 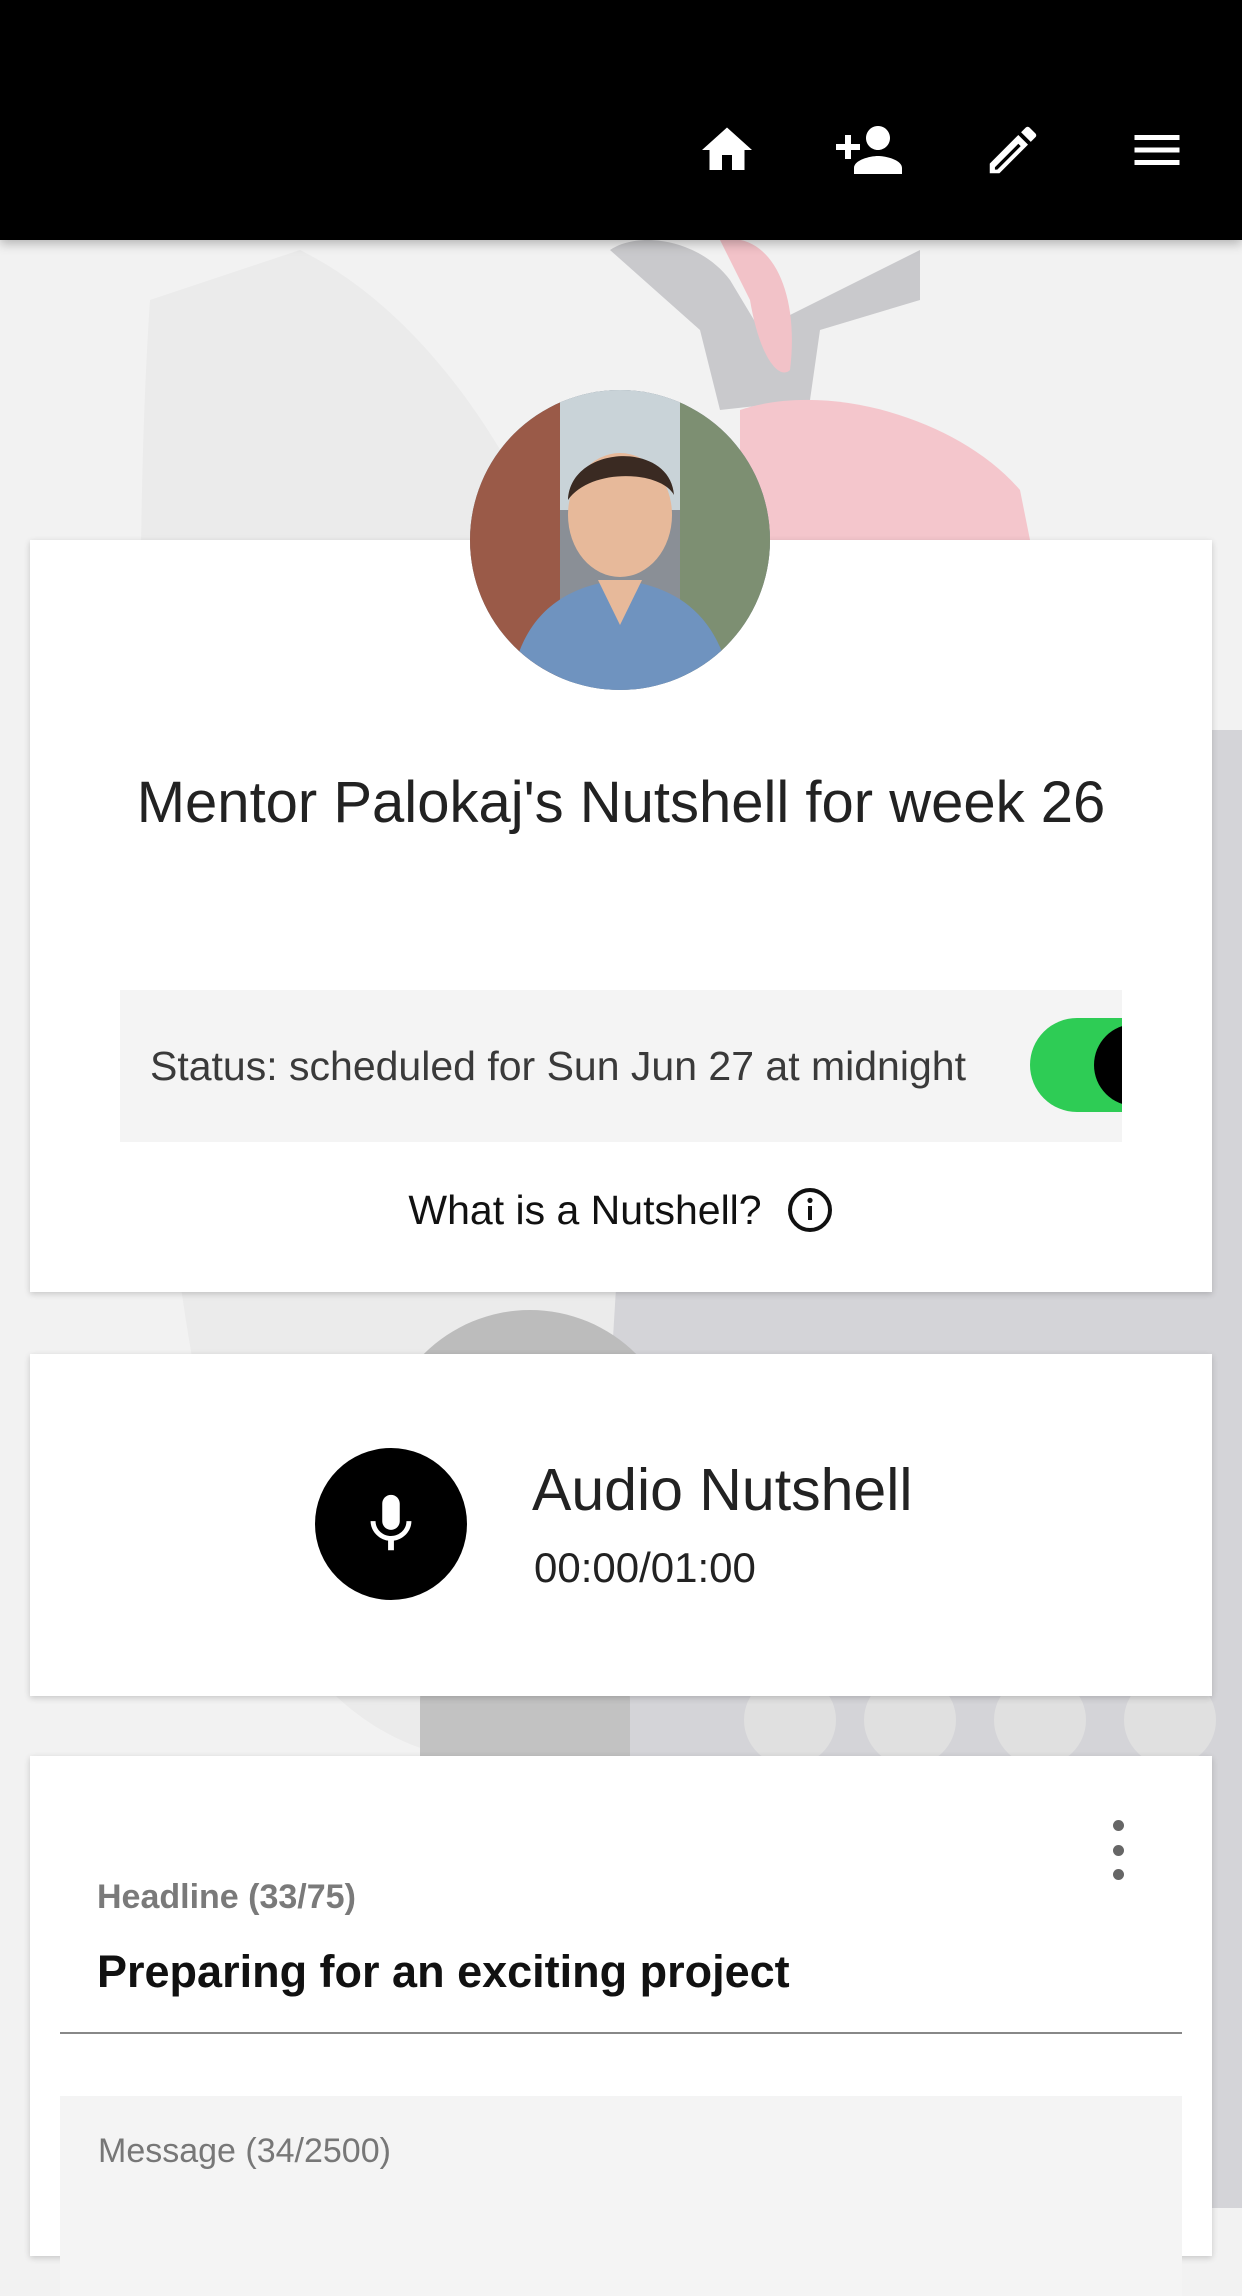 I want to click on add-person-icon, so click(x=869, y=150).